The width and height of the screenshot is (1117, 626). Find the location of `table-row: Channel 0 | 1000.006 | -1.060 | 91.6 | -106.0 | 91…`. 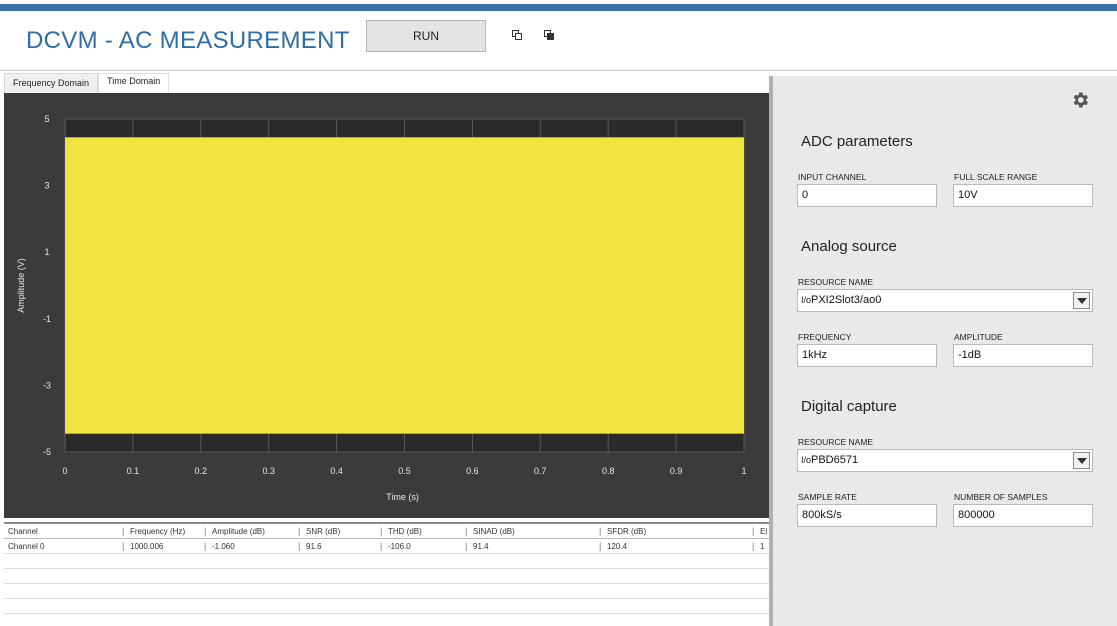

table-row: Channel 0 | 1000.006 | -1.060 | 91.6 | -106.0 | 91… is located at coordinates (386, 546).